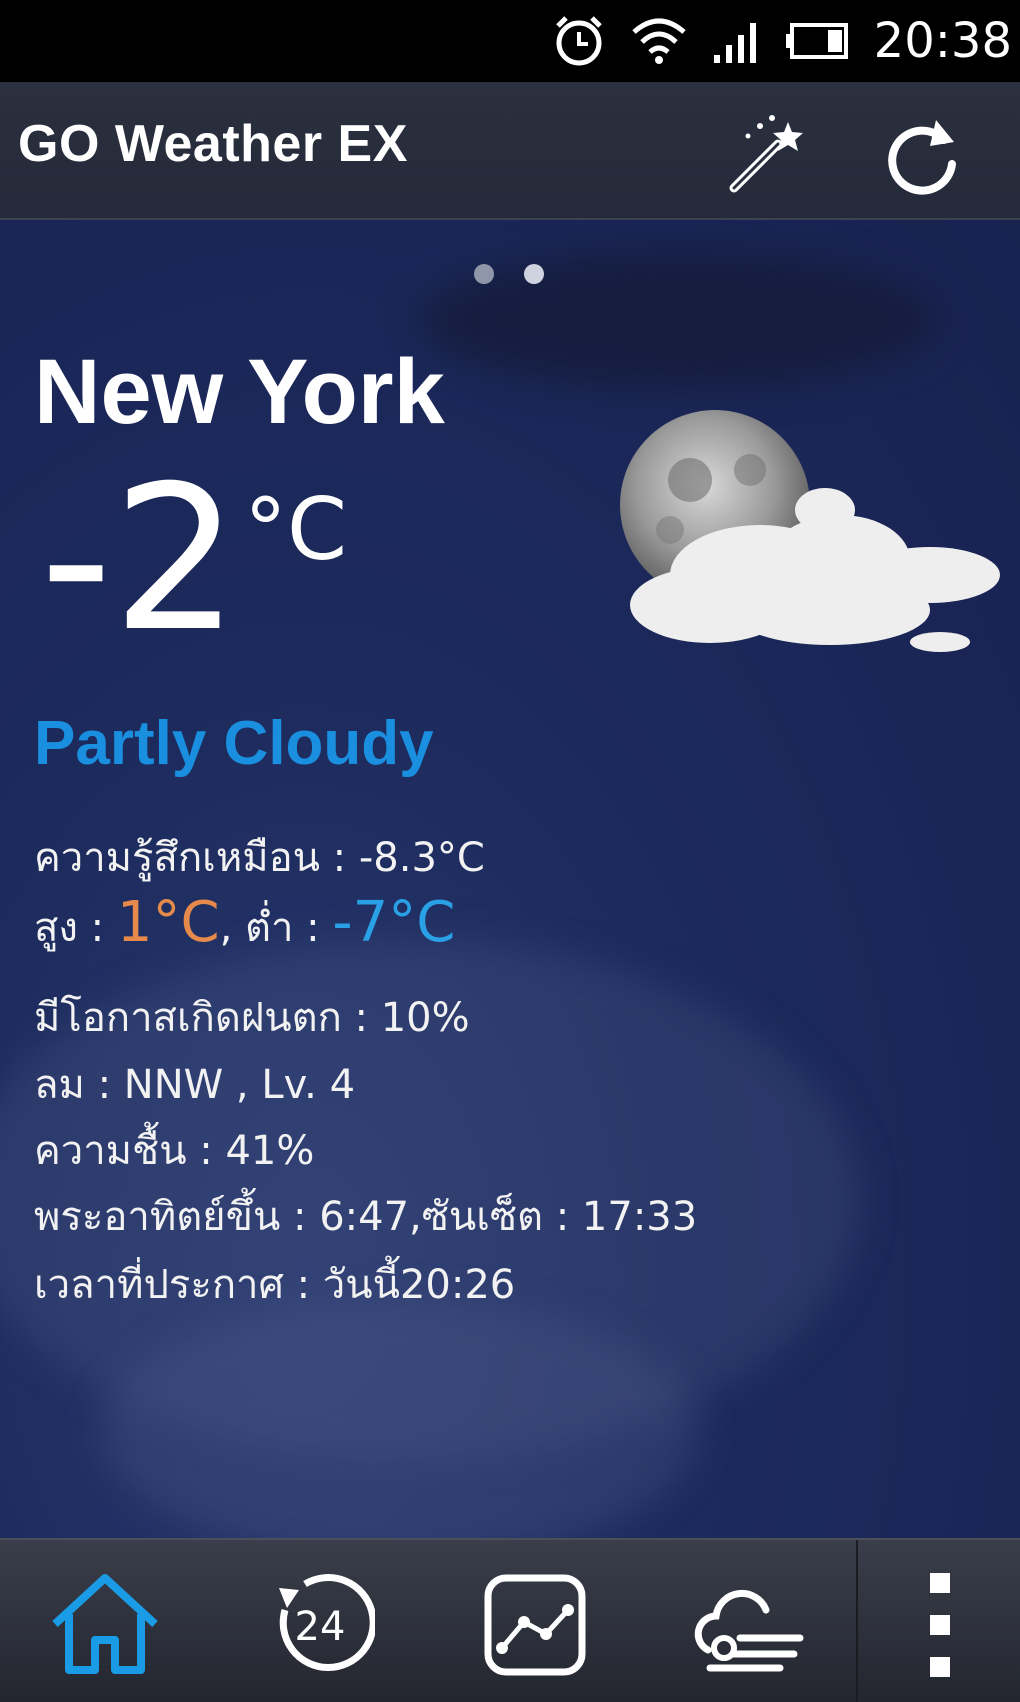 The width and height of the screenshot is (1020, 1702). What do you see at coordinates (366, 1217) in the screenshot?
I see `sunrise-sunset: พระอาทิตย์ขึ้น : 6:47,ซันเซ็ต : 17:33` at bounding box center [366, 1217].